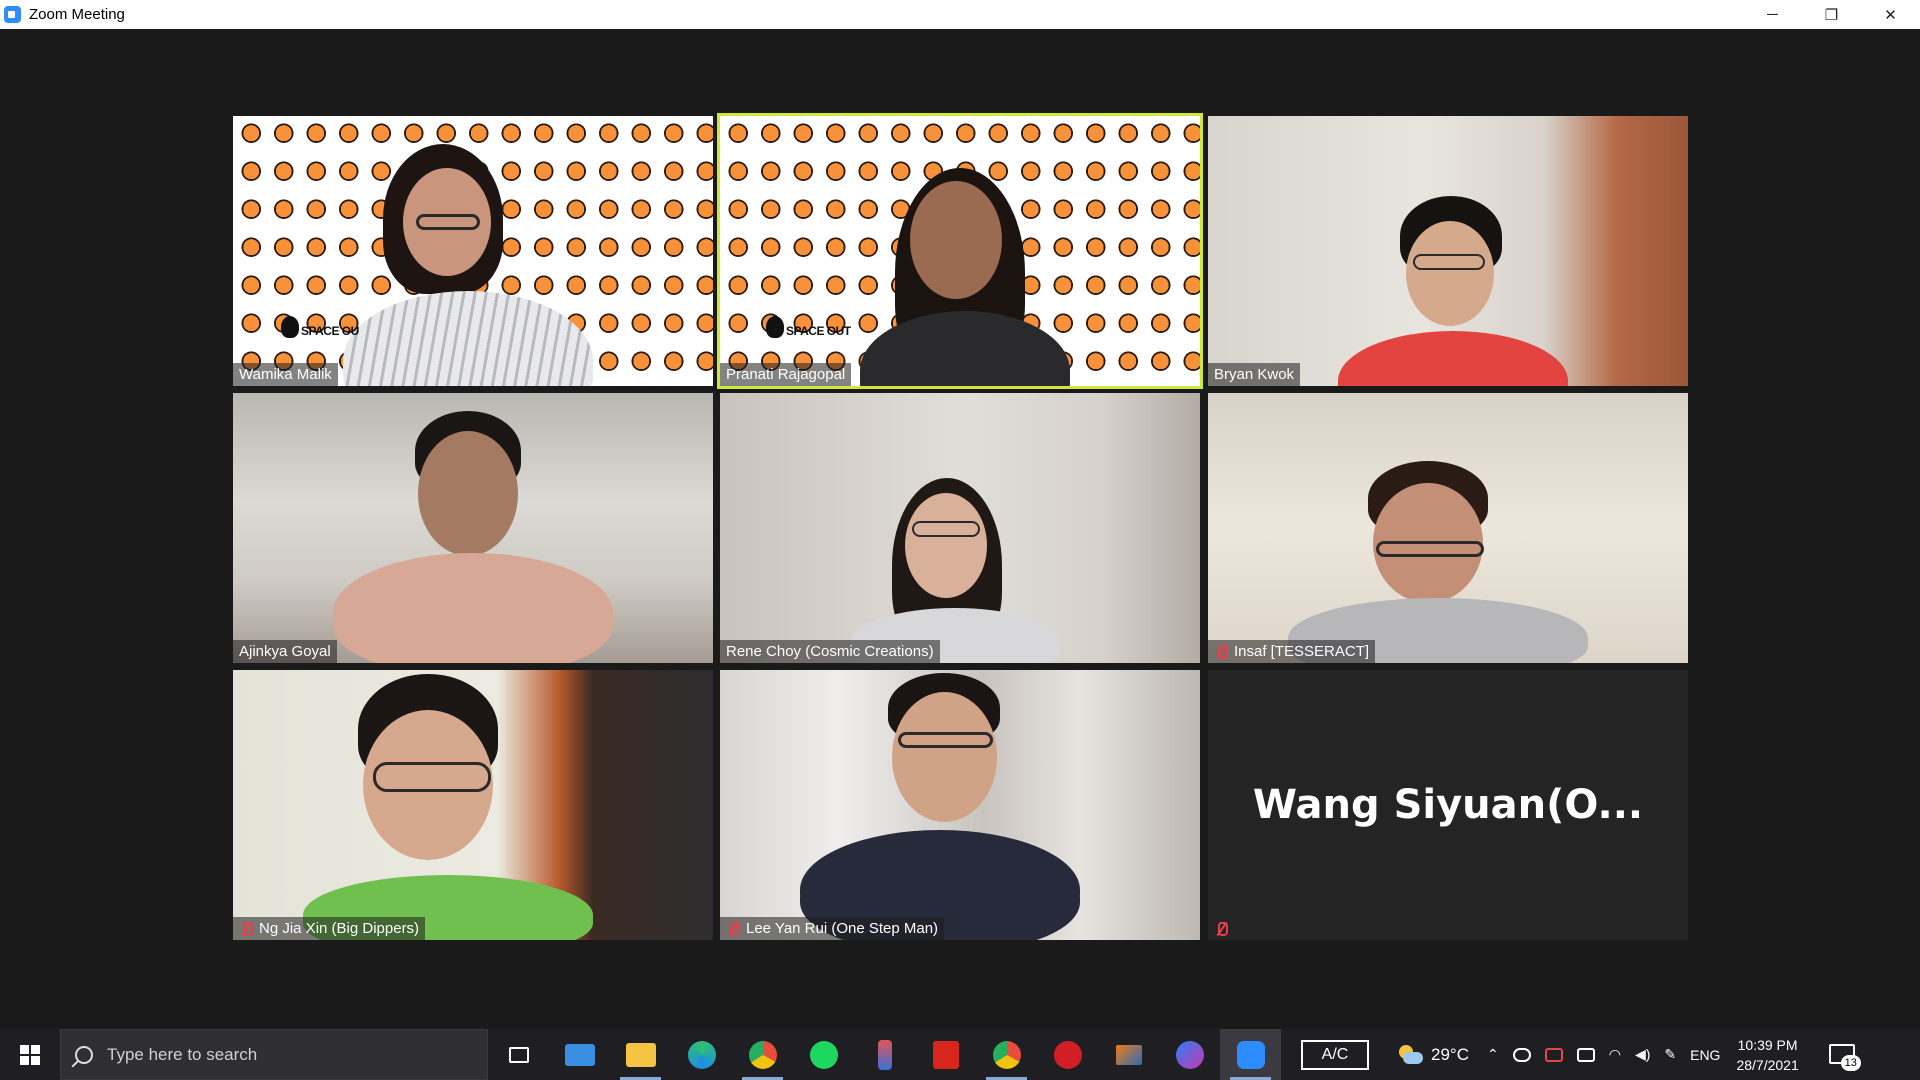 The height and width of the screenshot is (1080, 1920). Describe the element at coordinates (518, 1054) in the screenshot. I see `task-view-icon` at that location.